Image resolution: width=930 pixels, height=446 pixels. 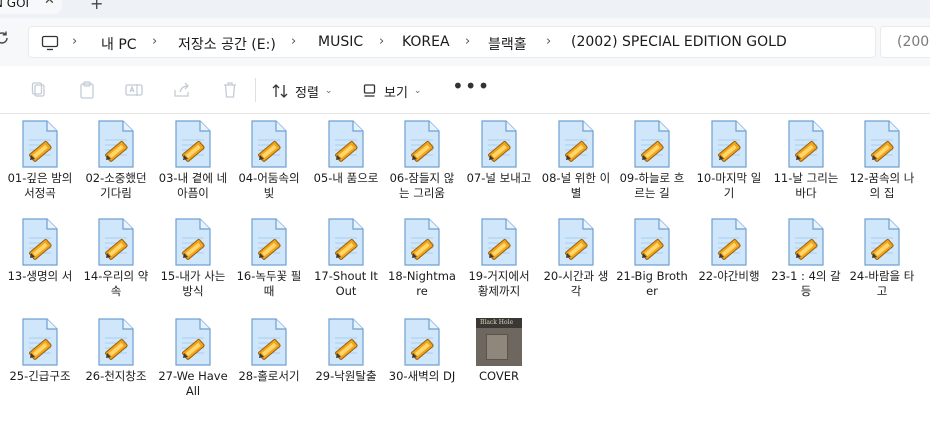 I want to click on cover-thumbnail: Black Hole, so click(x=499, y=342).